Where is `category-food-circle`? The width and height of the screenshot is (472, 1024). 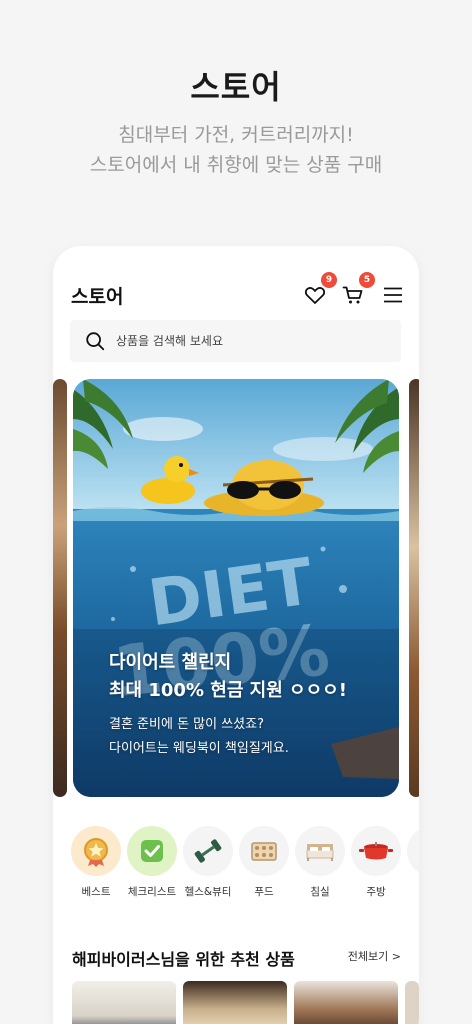
category-food-circle is located at coordinates (264, 851).